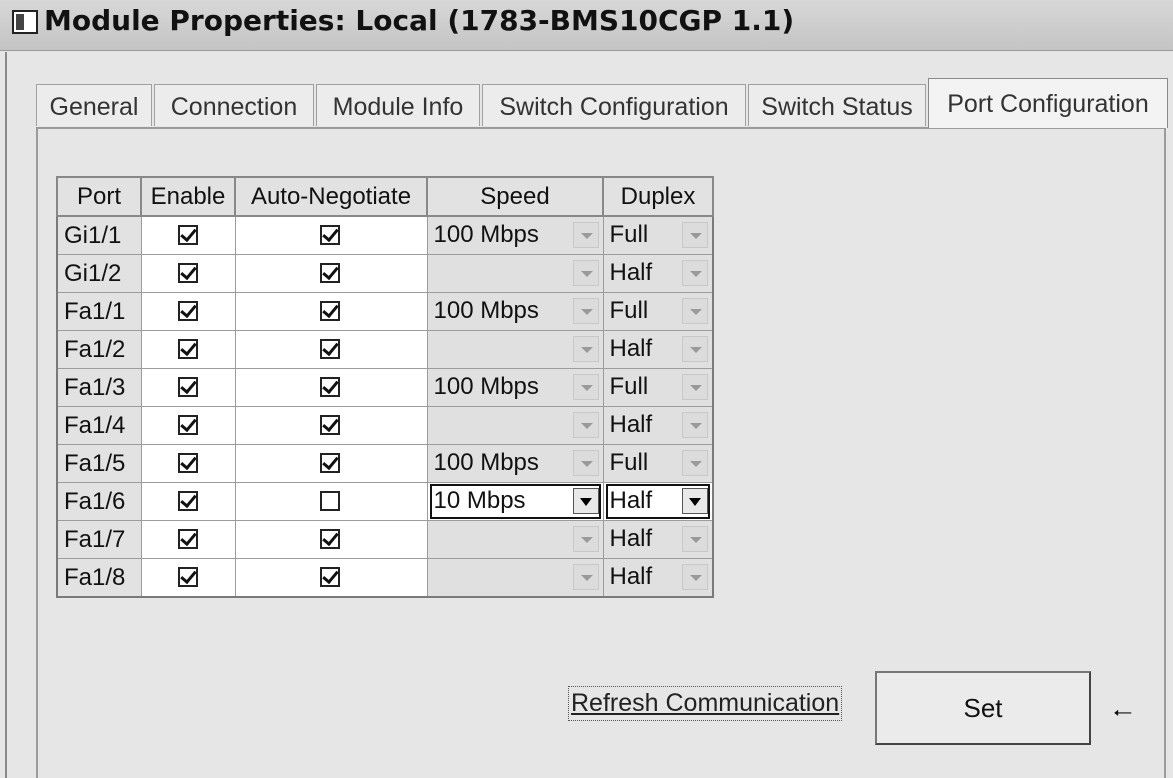 The height and width of the screenshot is (778, 1173). I want to click on tab-label: Switch Configuration, so click(614, 107).